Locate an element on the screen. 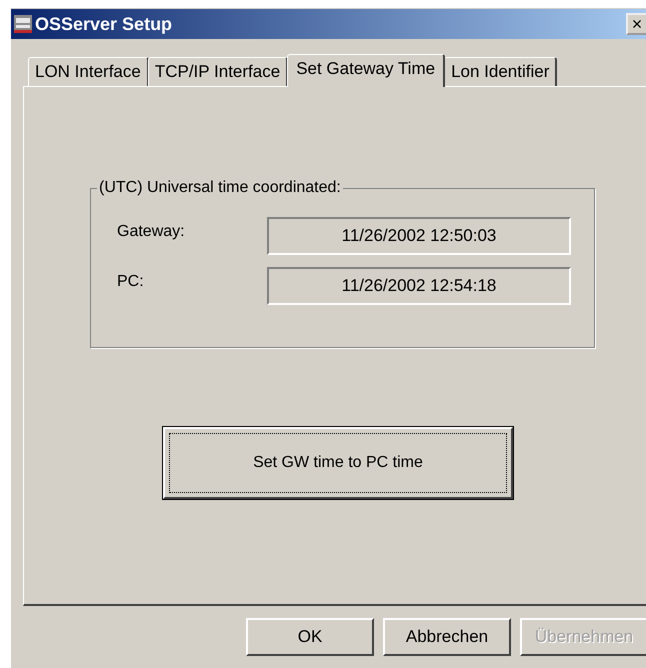 Image resolution: width=646 pixels, height=668 pixels. close-button: × is located at coordinates (636, 24).